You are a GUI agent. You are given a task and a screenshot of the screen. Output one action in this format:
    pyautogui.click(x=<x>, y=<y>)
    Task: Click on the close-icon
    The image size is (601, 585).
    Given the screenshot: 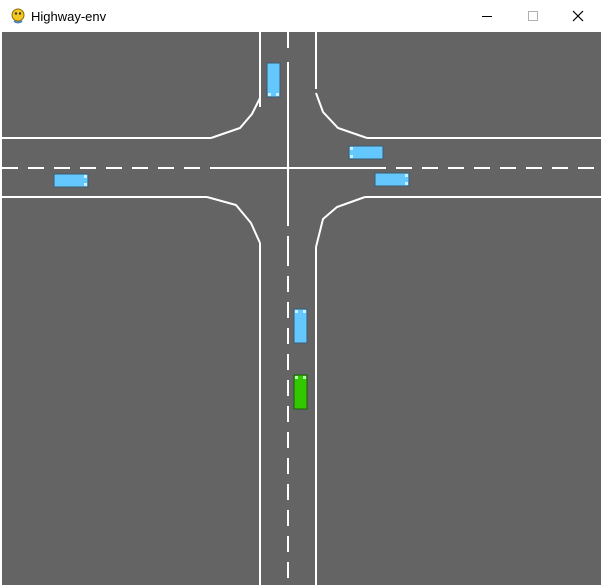 What is the action you would take?
    pyautogui.click(x=578, y=16)
    